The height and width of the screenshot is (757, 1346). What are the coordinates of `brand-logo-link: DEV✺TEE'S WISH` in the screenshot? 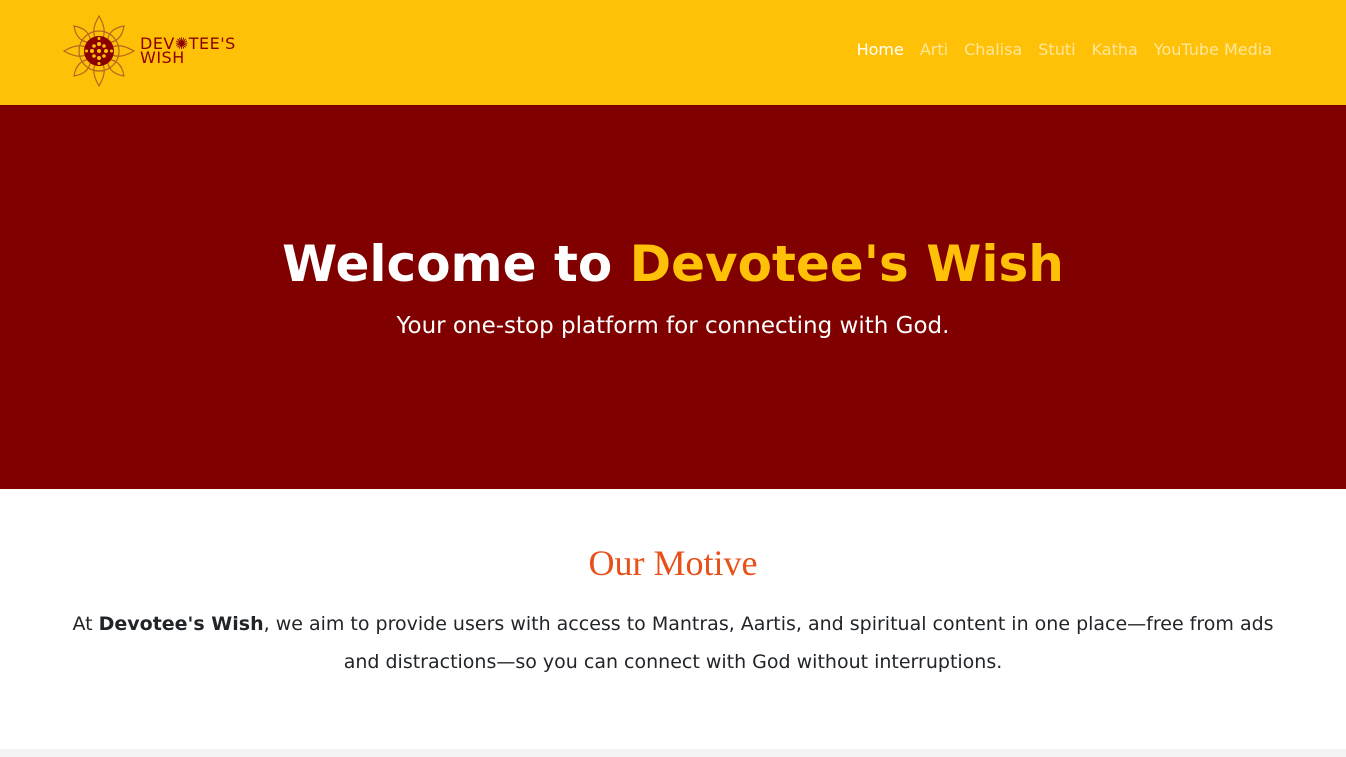 It's located at (149, 51).